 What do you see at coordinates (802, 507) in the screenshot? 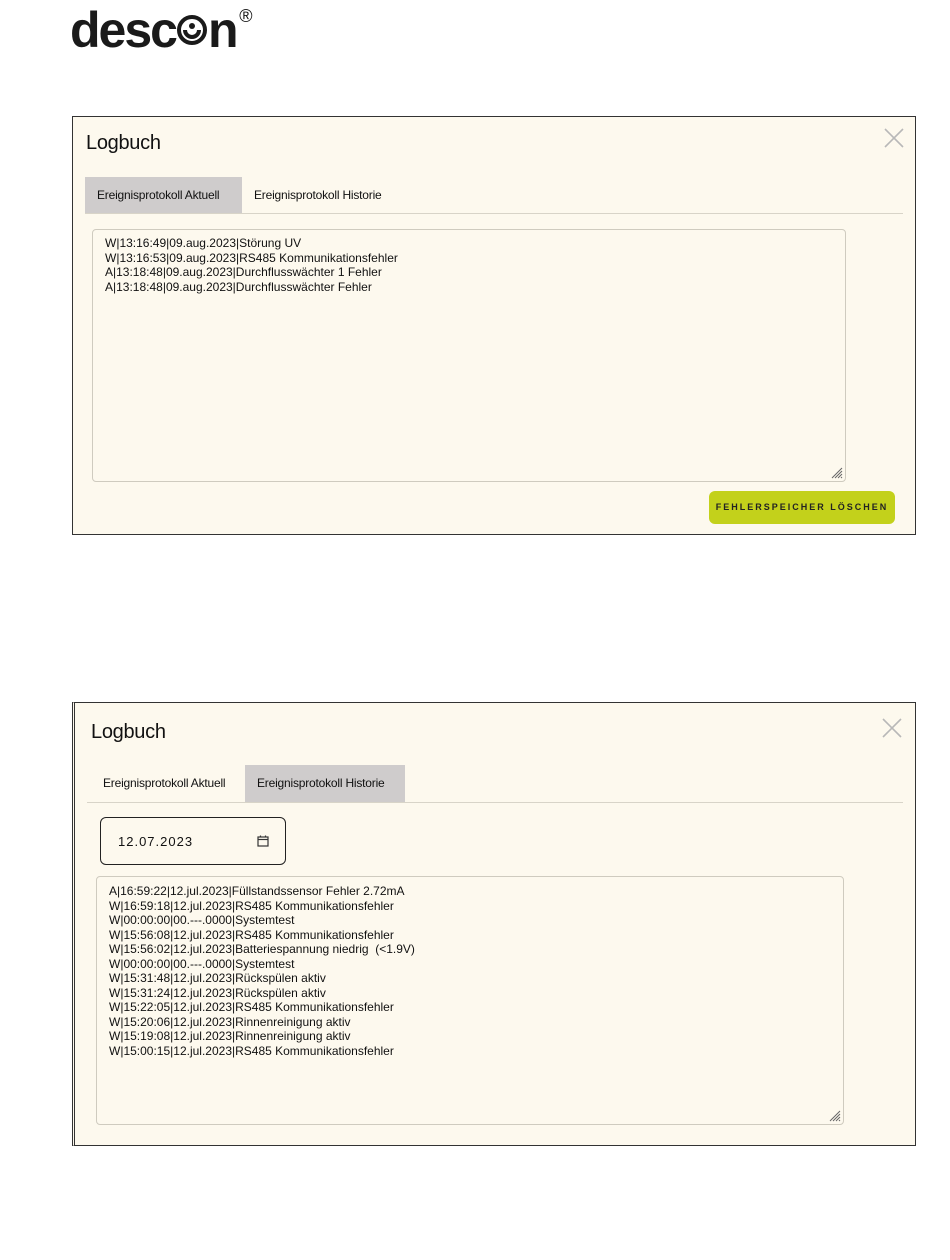
I see `clear-error-memory-button: FEHLERSPEICHER LÖSCHEN` at bounding box center [802, 507].